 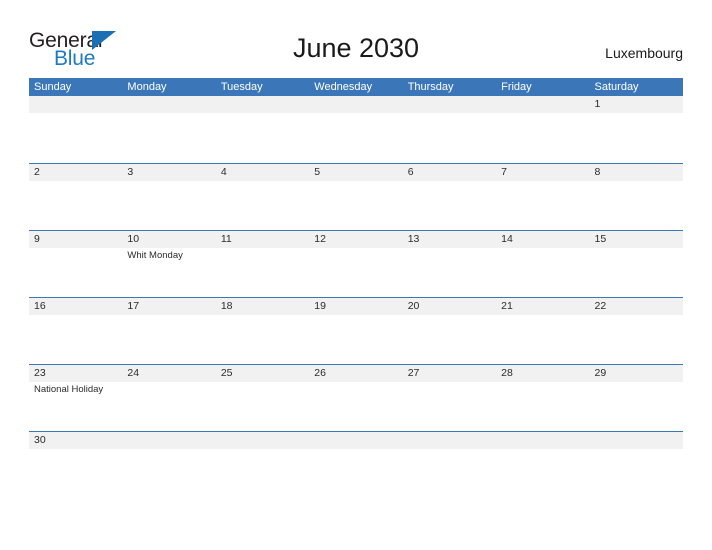 I want to click on day-number: 18, so click(x=226, y=306).